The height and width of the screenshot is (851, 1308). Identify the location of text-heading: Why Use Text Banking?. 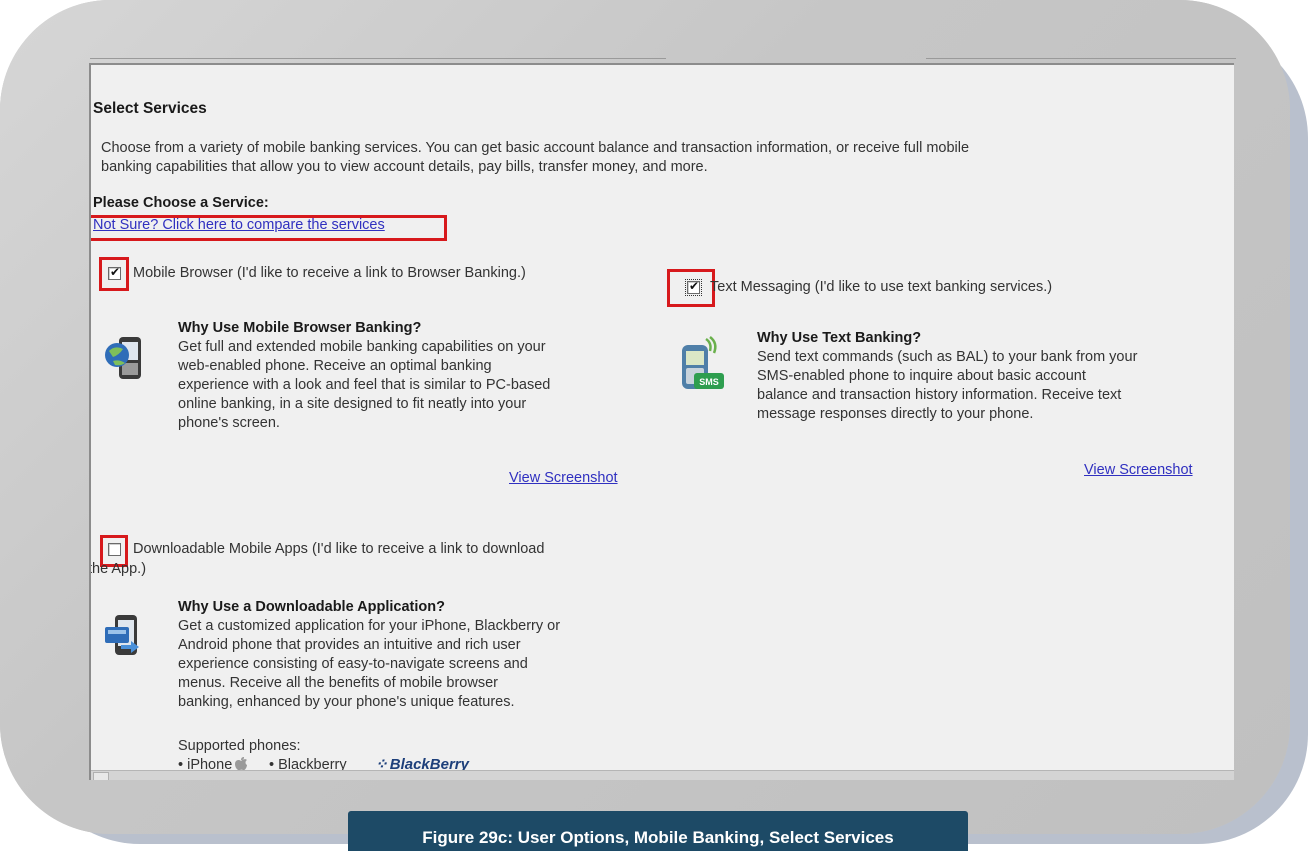
(839, 338).